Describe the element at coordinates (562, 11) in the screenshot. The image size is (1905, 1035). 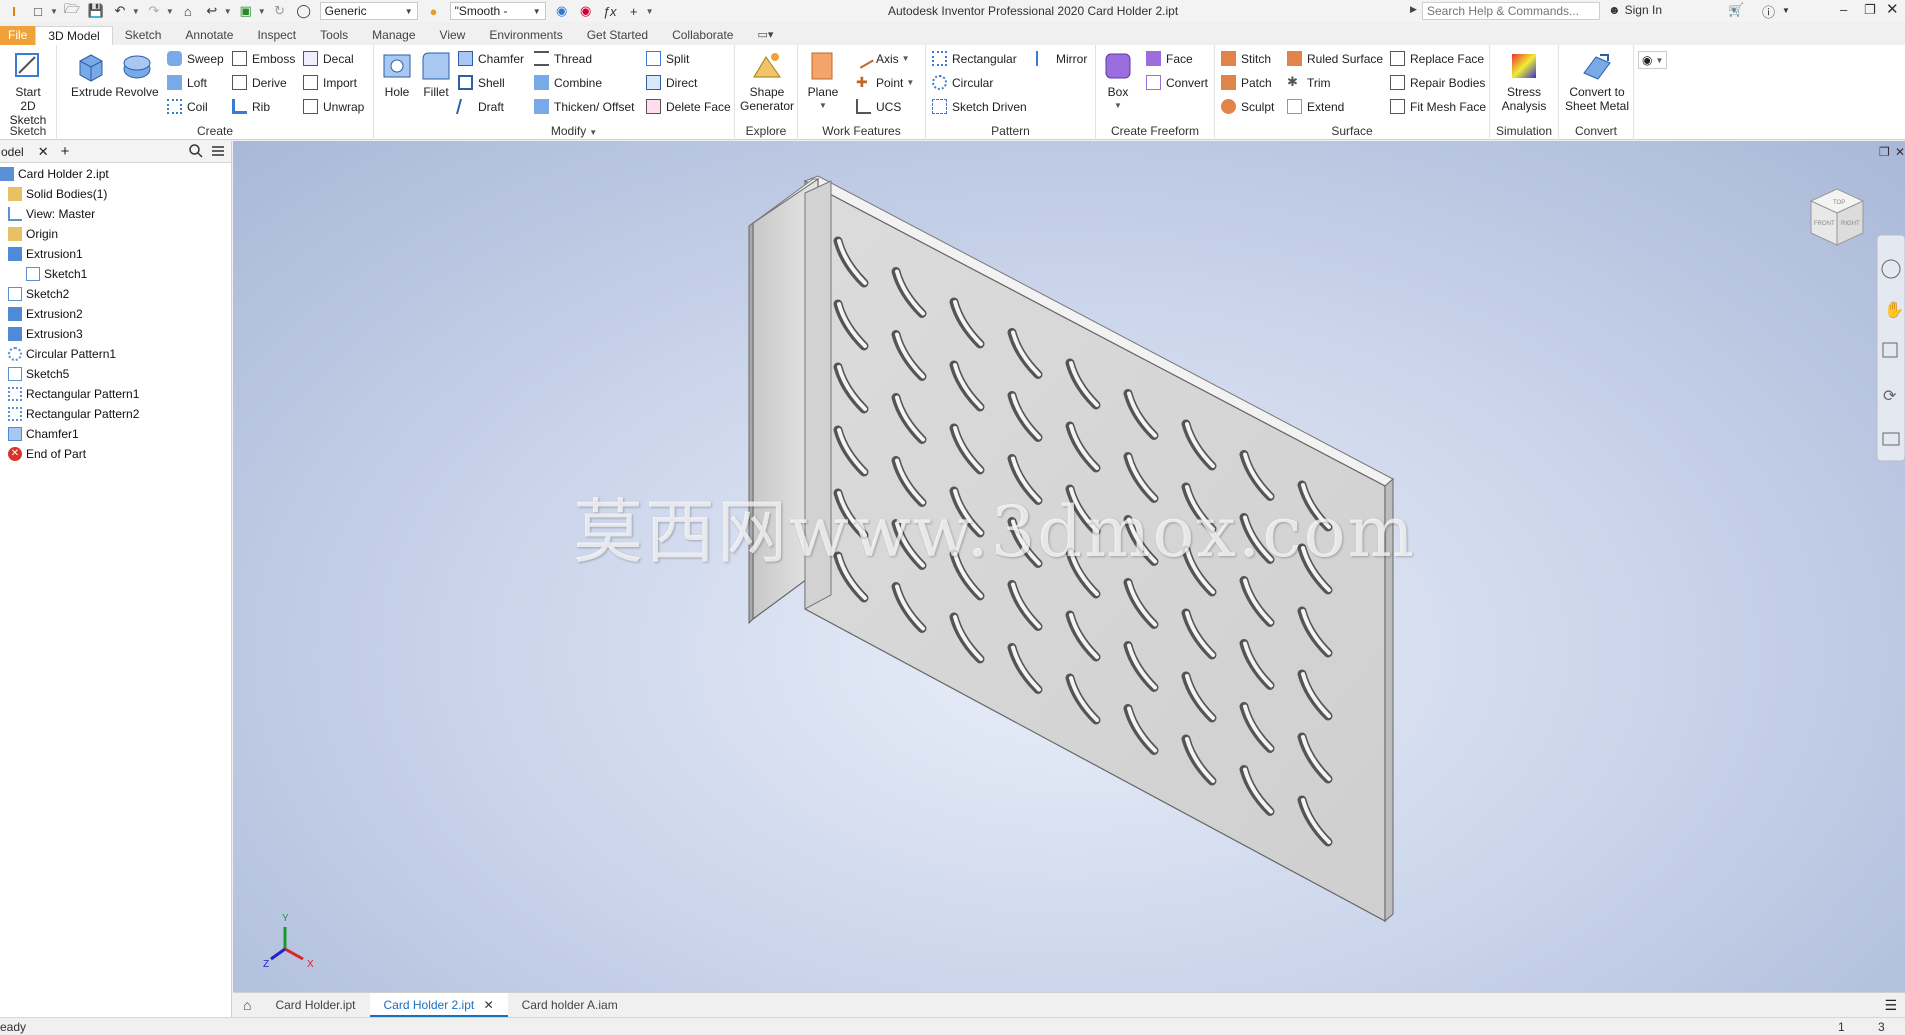
I see `adjust-icon: ◉` at that location.